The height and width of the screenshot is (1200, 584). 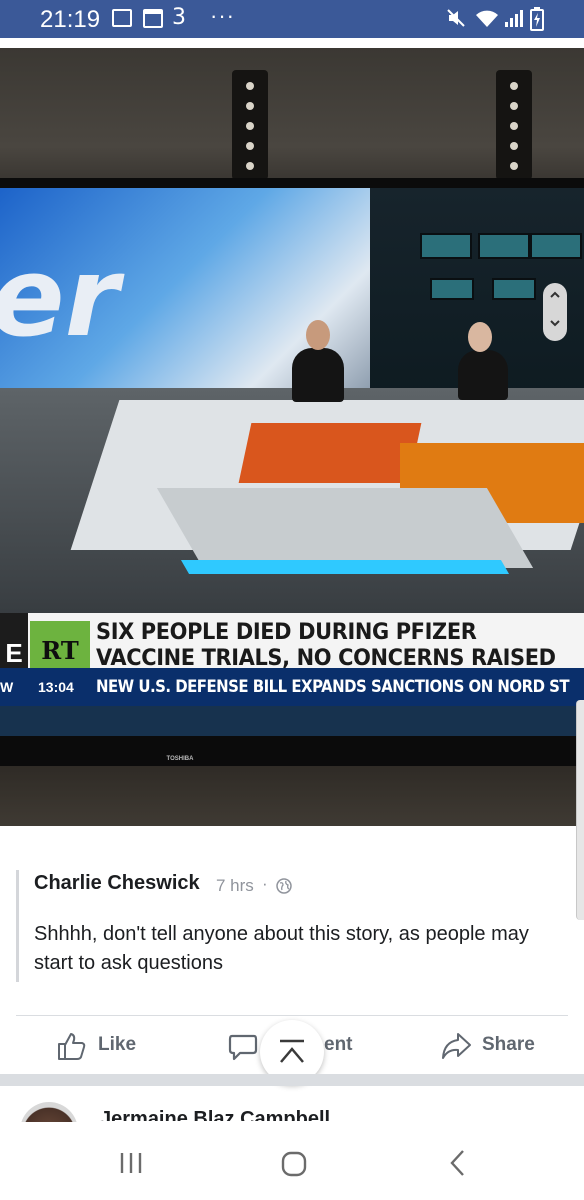 What do you see at coordinates (292, 1051) in the screenshot?
I see `scroll-up-icon` at bounding box center [292, 1051].